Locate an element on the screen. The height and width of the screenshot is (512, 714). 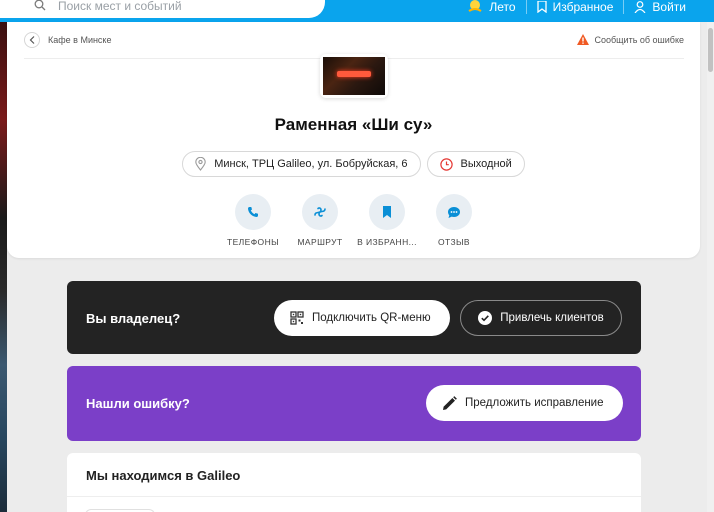
status-chip: Выходной is located at coordinates (475, 164).